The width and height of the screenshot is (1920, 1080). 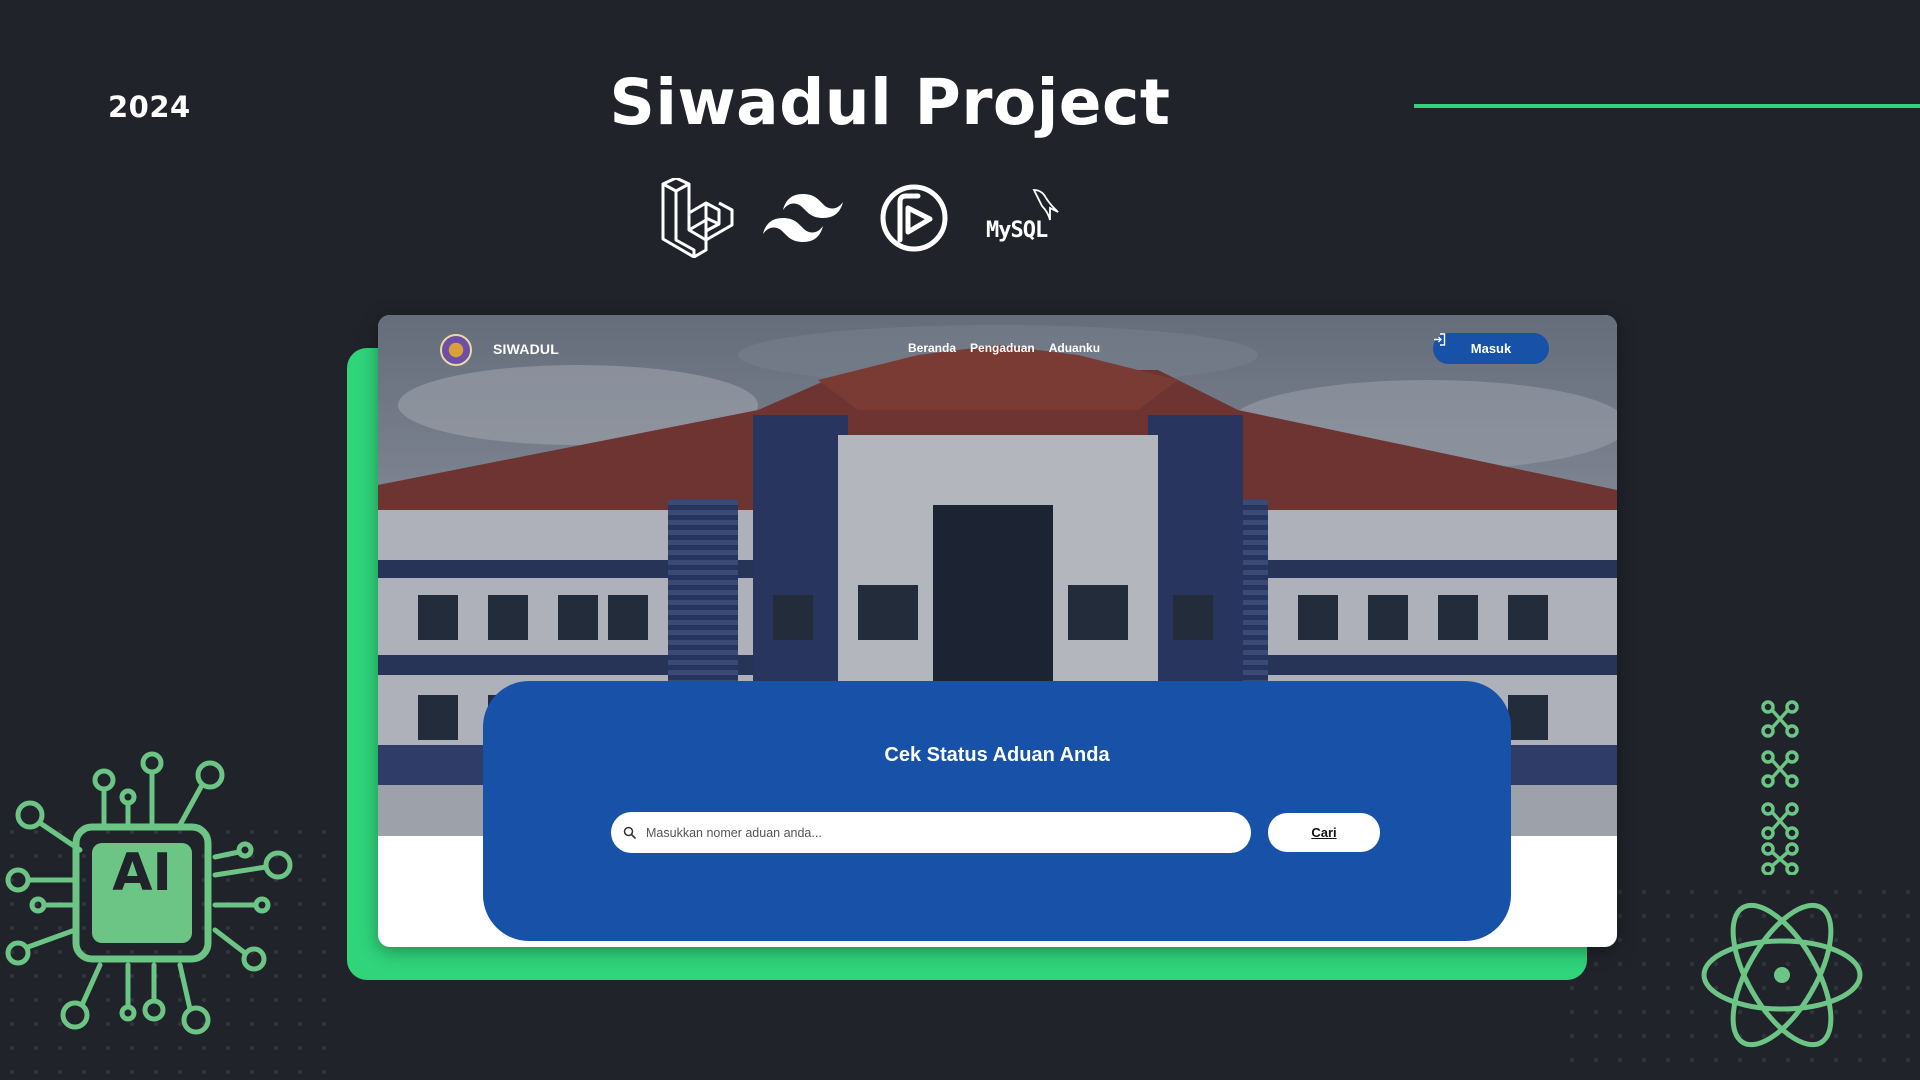 I want to click on atom-icon, so click(x=1782, y=975).